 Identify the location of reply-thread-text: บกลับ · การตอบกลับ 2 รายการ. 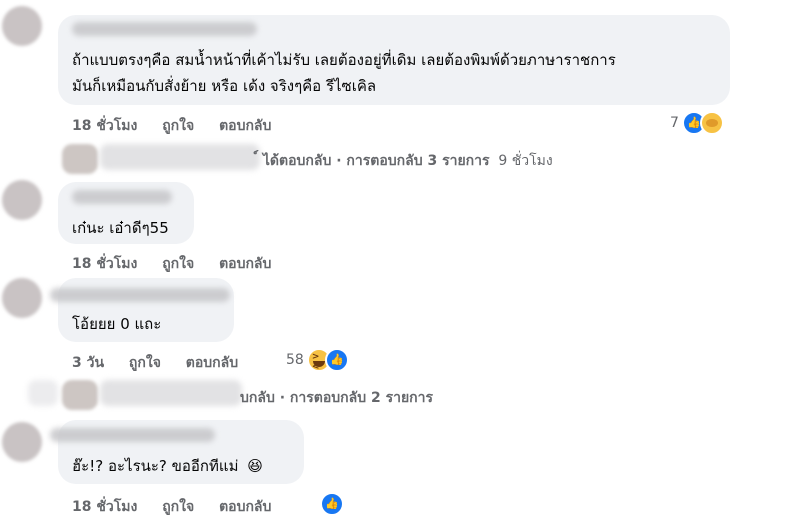
(337, 398).